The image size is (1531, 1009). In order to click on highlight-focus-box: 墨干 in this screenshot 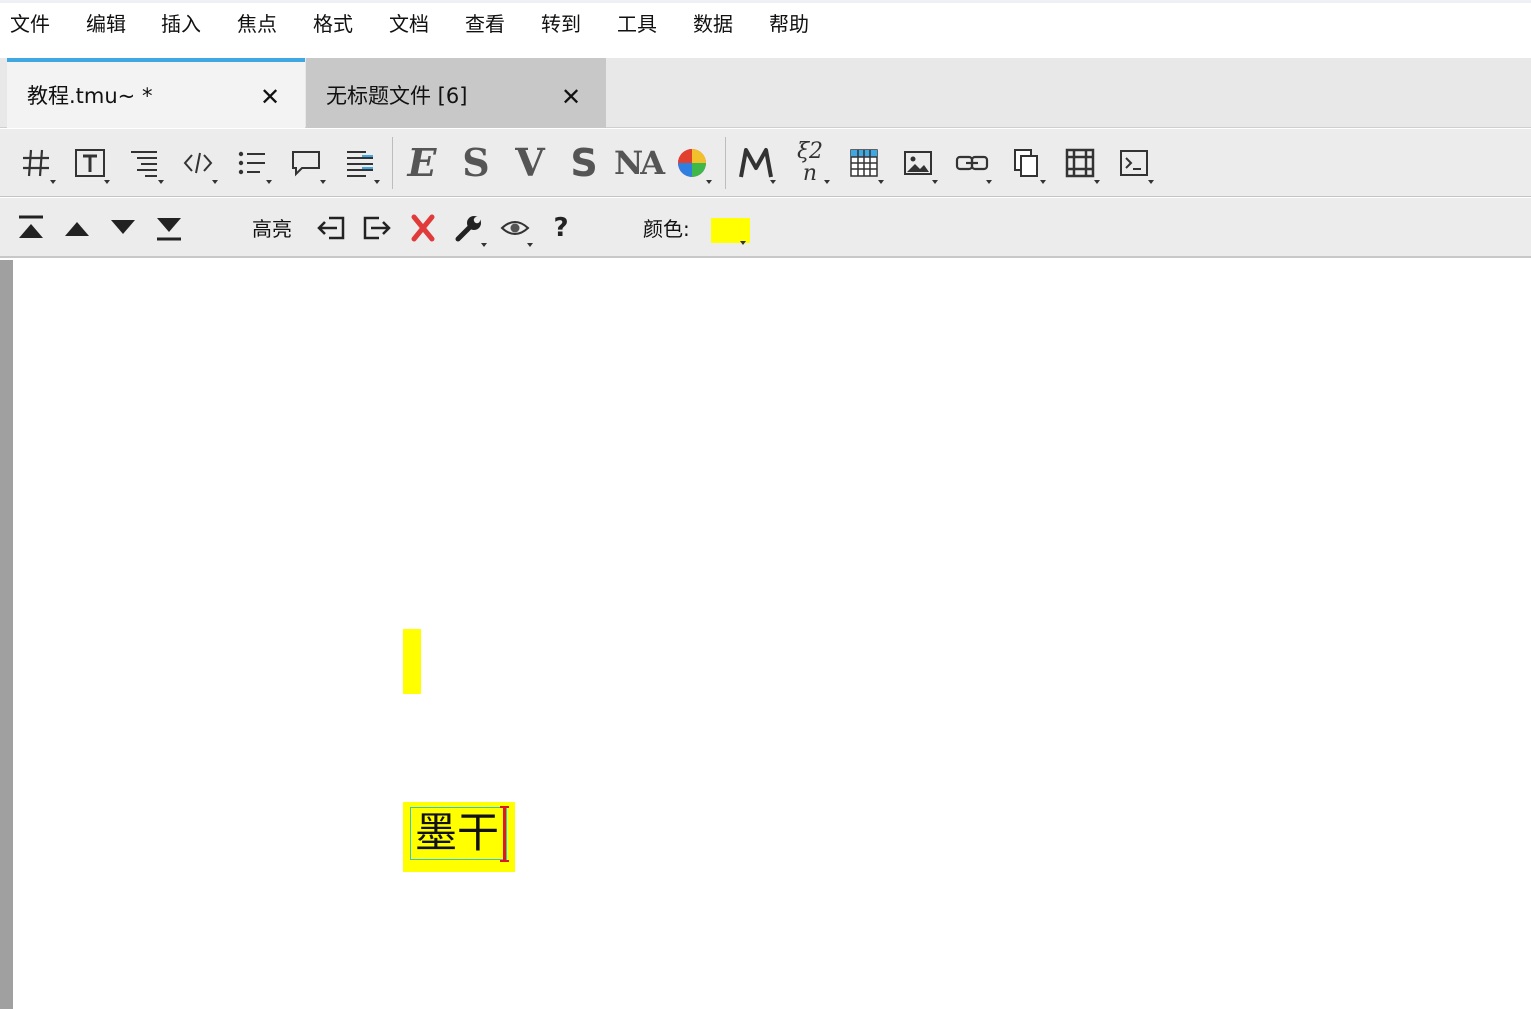, I will do `click(458, 833)`.